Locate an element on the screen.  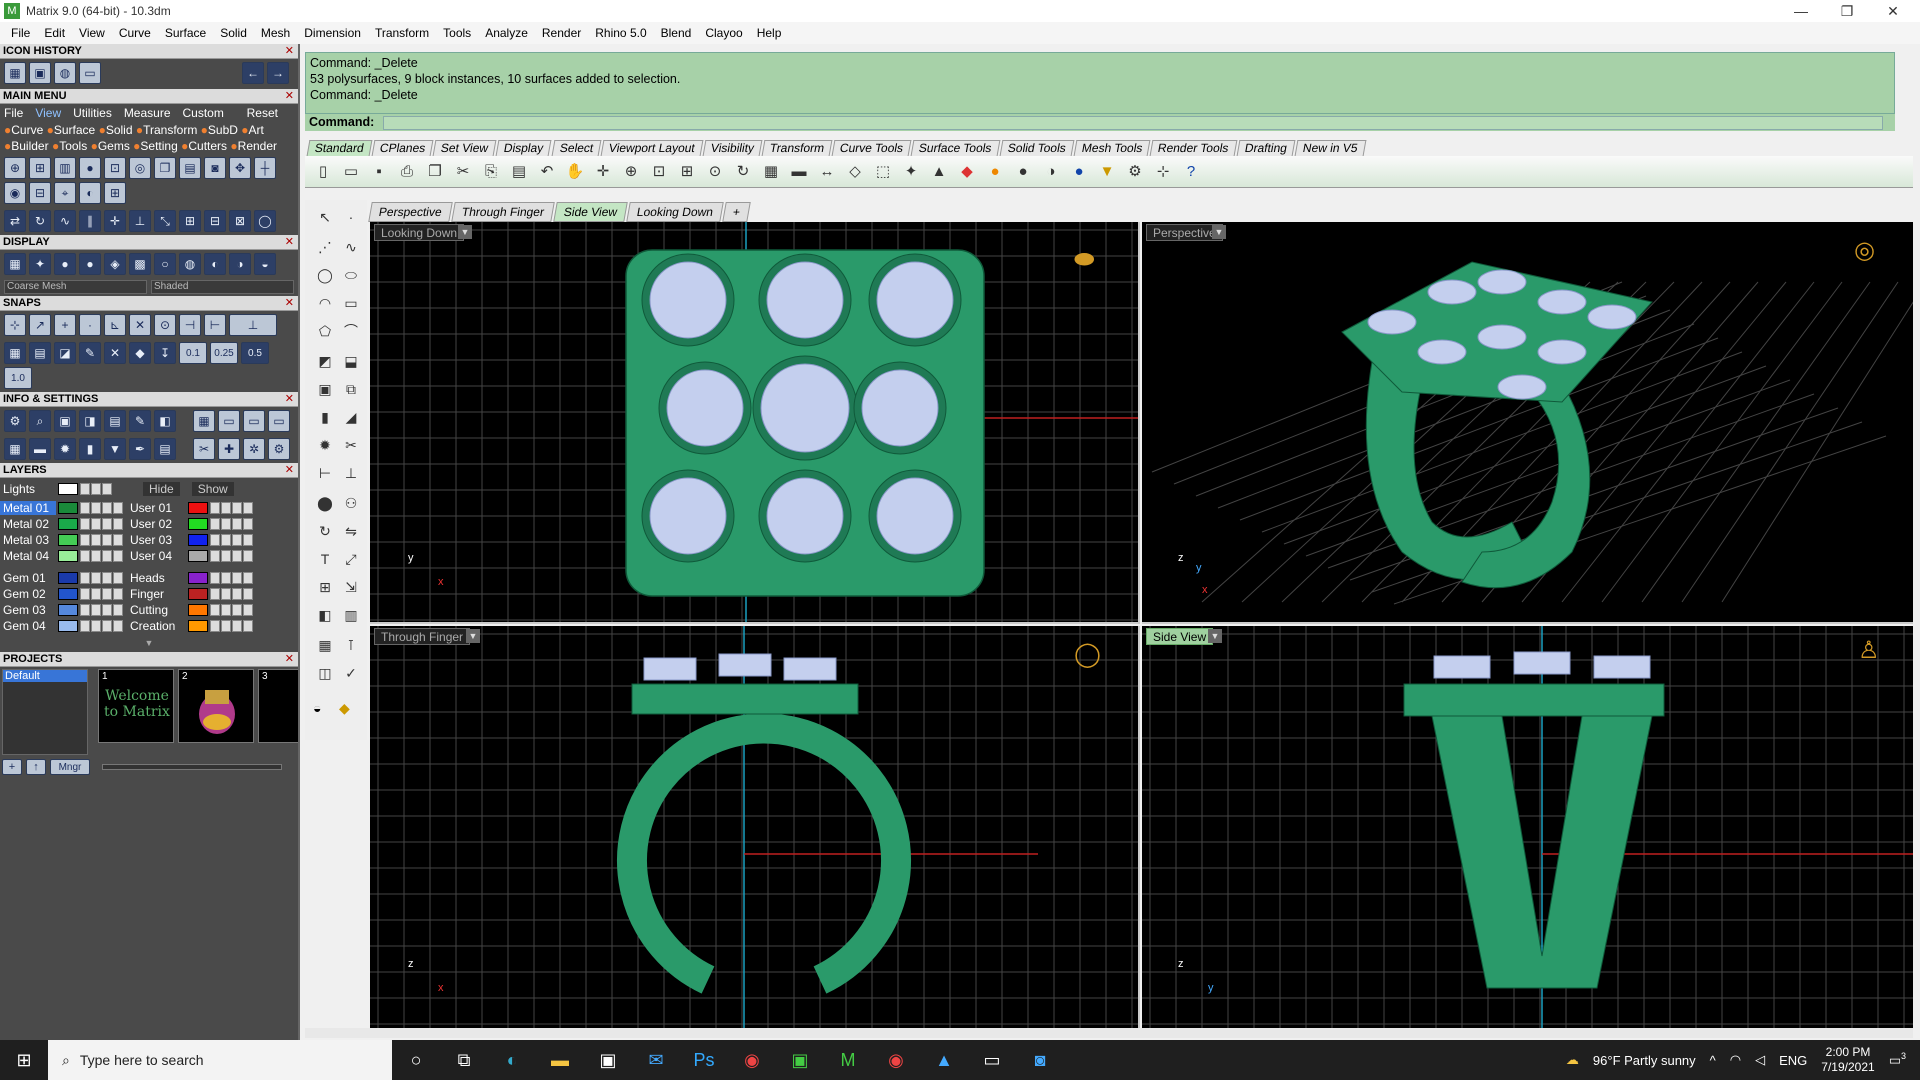
viewport-dropdown-icon: ▼ is located at coordinates (1215, 636).